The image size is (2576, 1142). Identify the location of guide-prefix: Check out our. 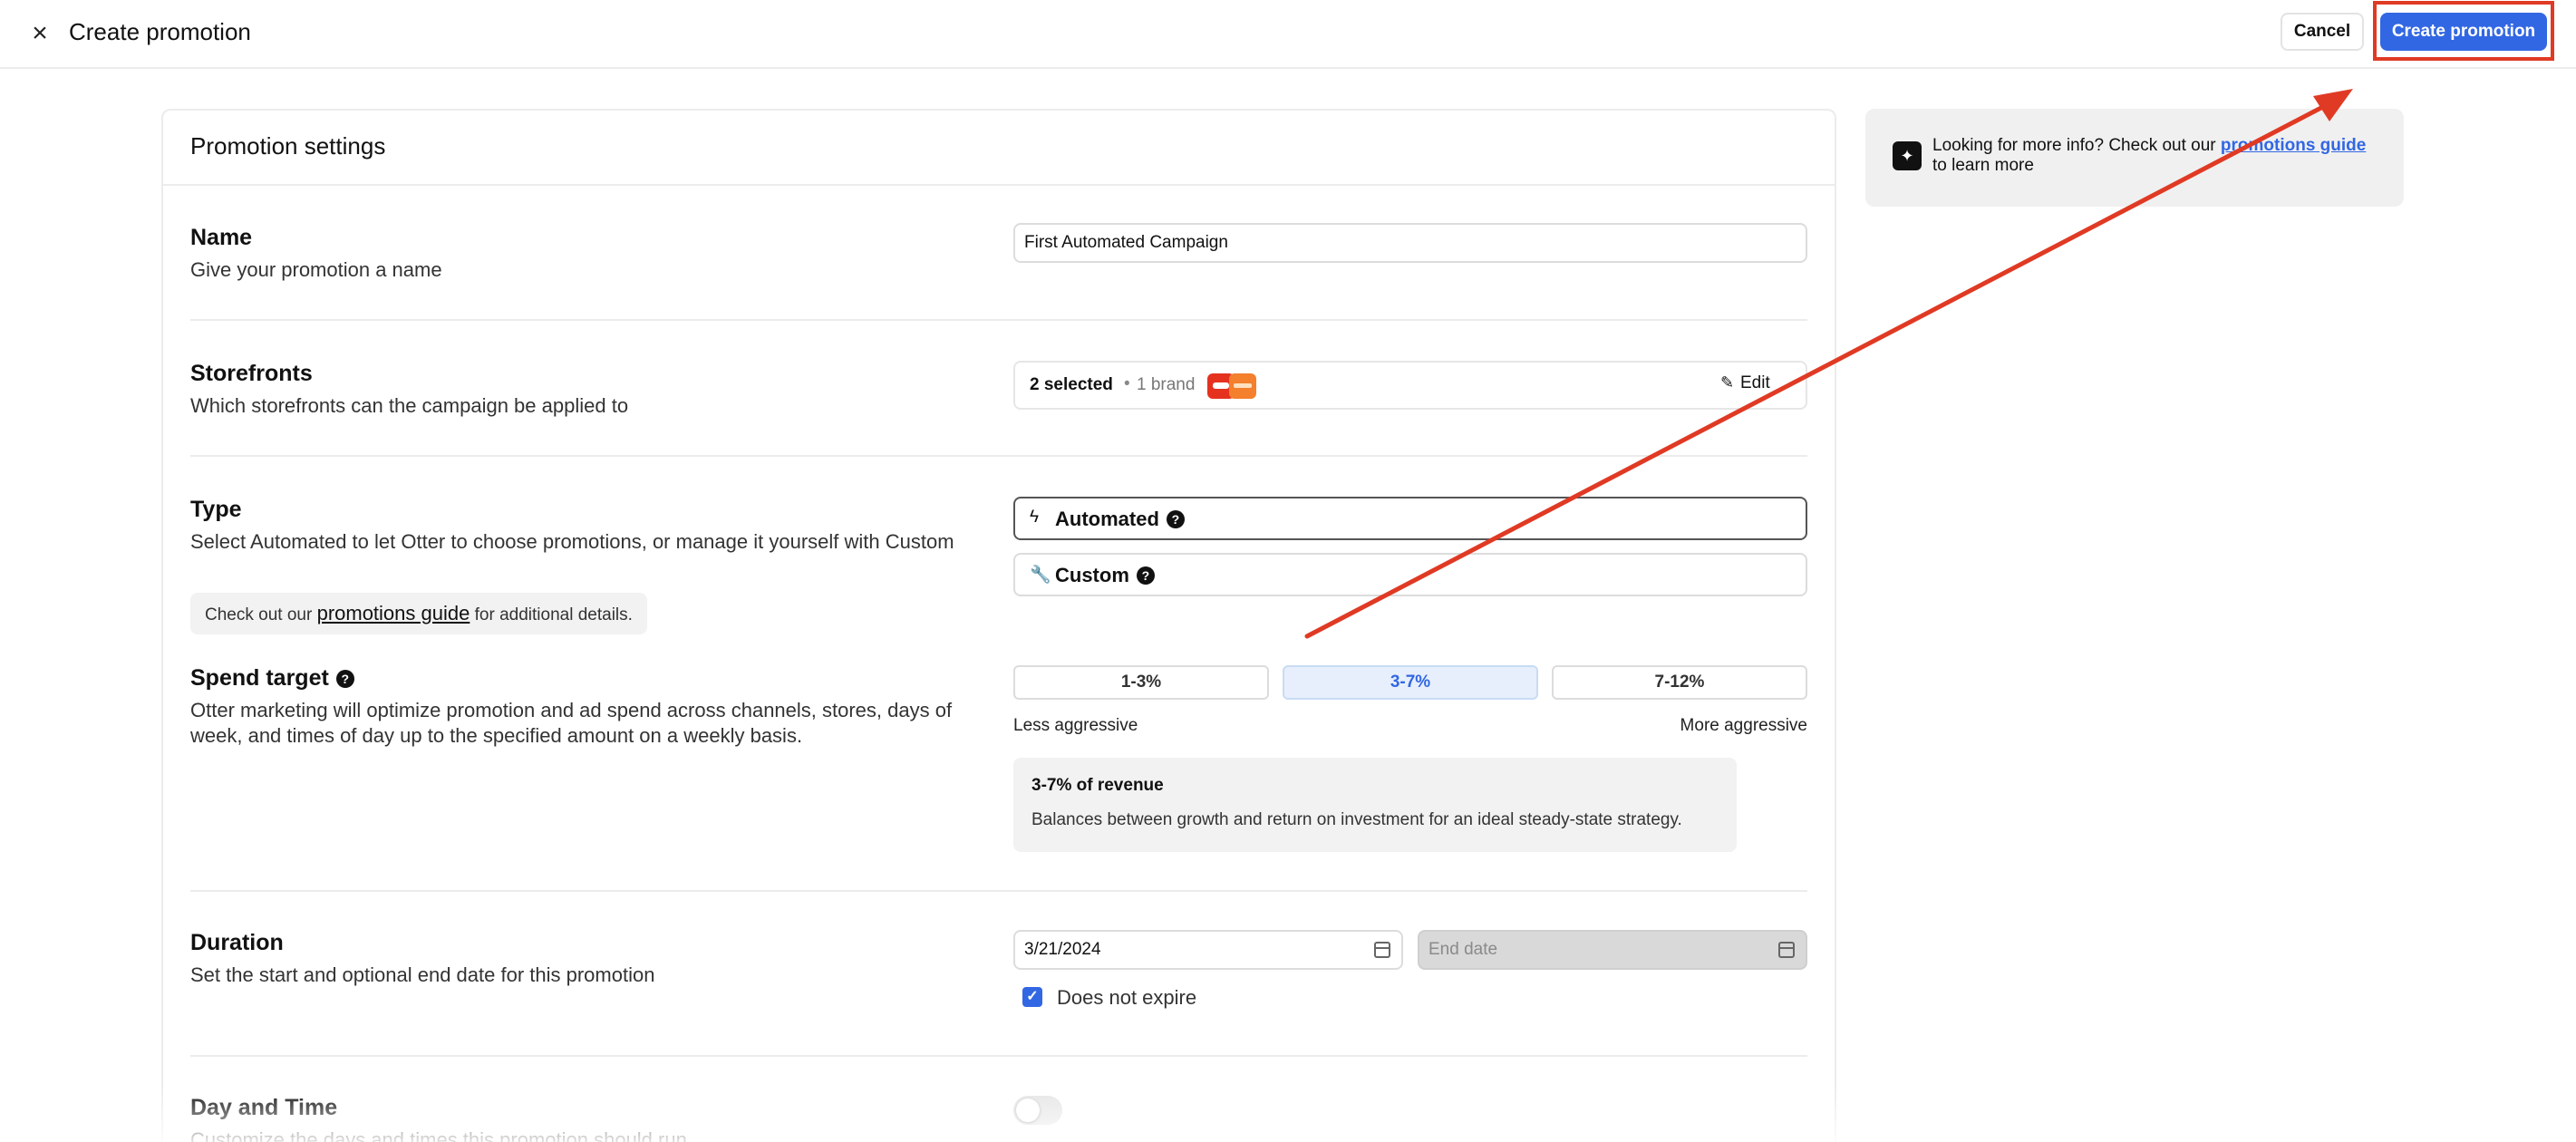
(259, 614).